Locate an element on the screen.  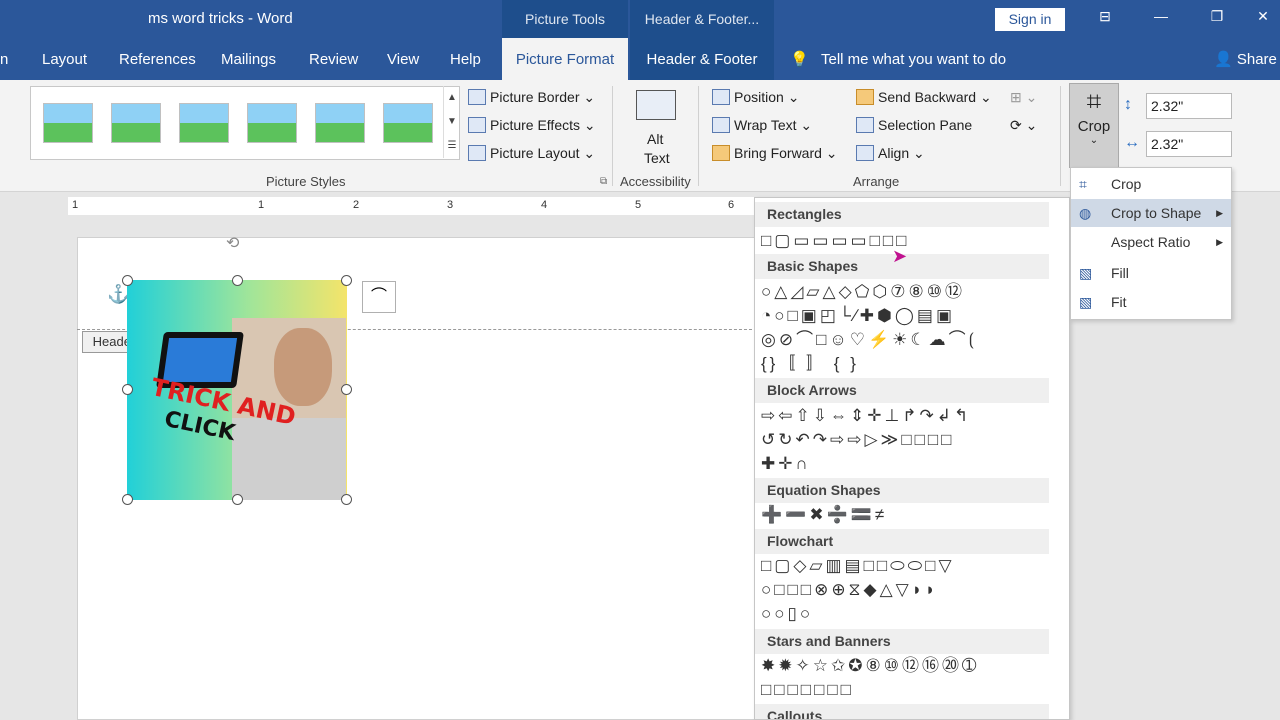
position-button: Position ⌄ is located at coordinates (755, 97).